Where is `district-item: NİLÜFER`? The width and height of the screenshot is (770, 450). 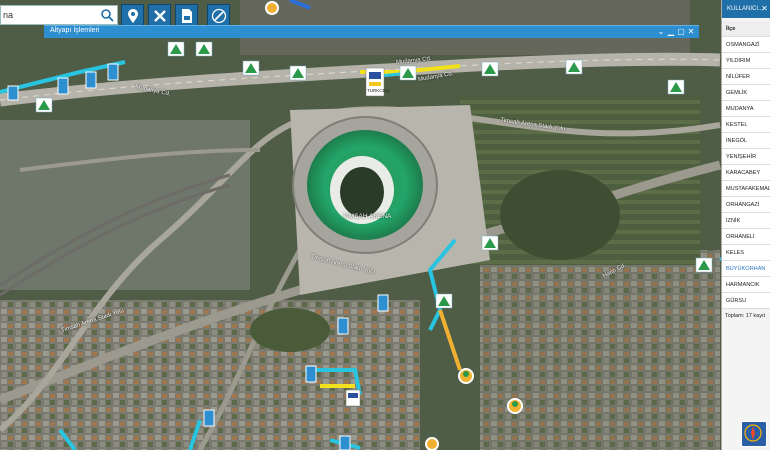
district-item: NİLÜFER is located at coordinates (746, 77).